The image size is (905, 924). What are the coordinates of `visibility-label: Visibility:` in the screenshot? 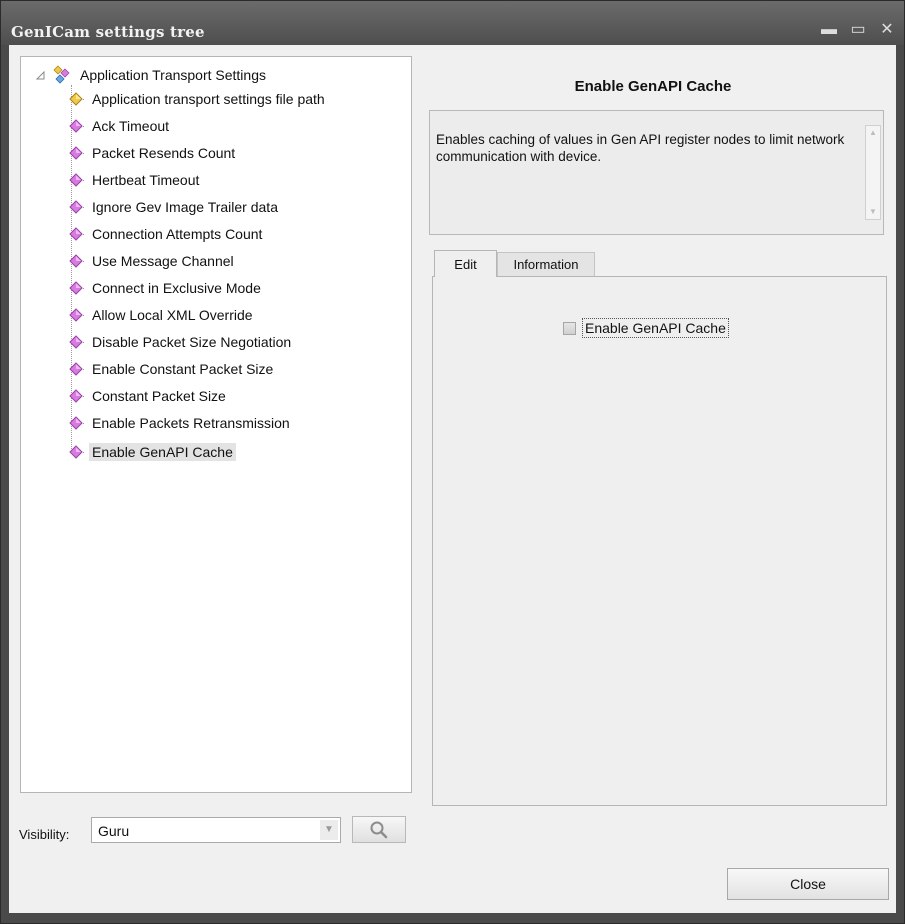 It's located at (44, 834).